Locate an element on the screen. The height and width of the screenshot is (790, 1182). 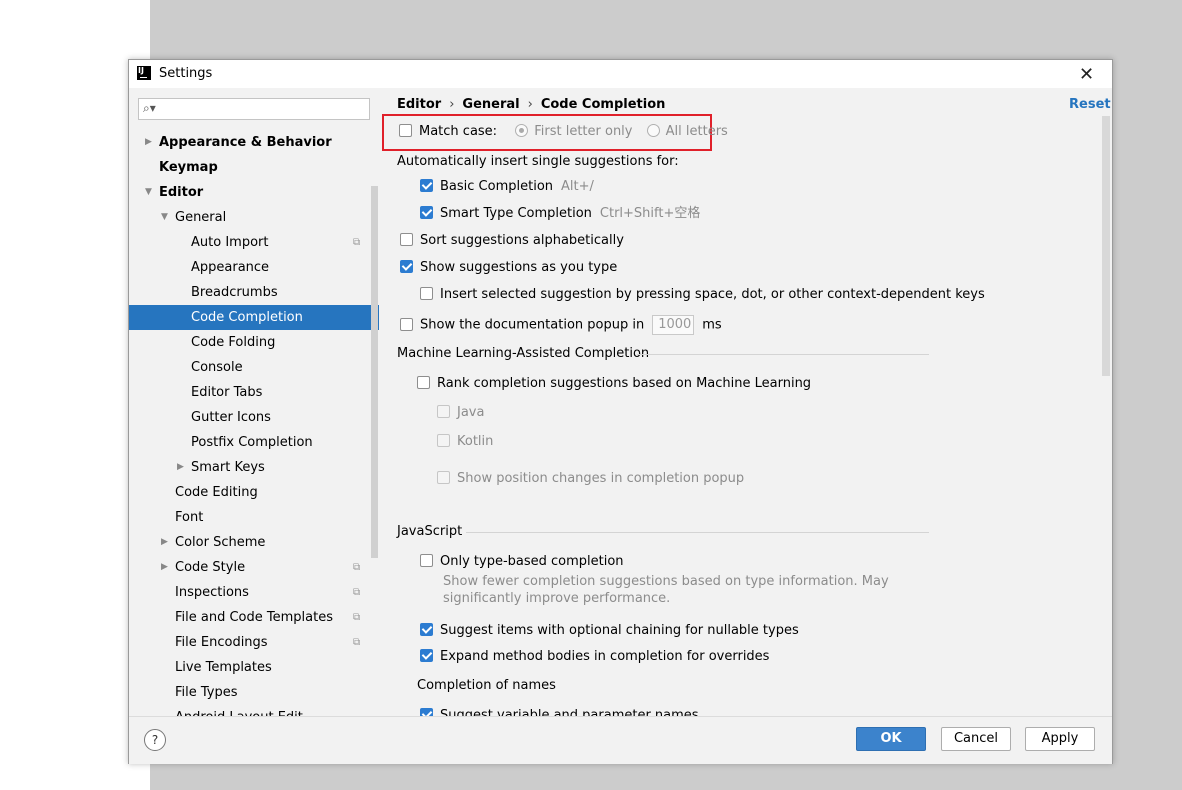
basic-completion-label: Basic Completion is located at coordinates (497, 186).